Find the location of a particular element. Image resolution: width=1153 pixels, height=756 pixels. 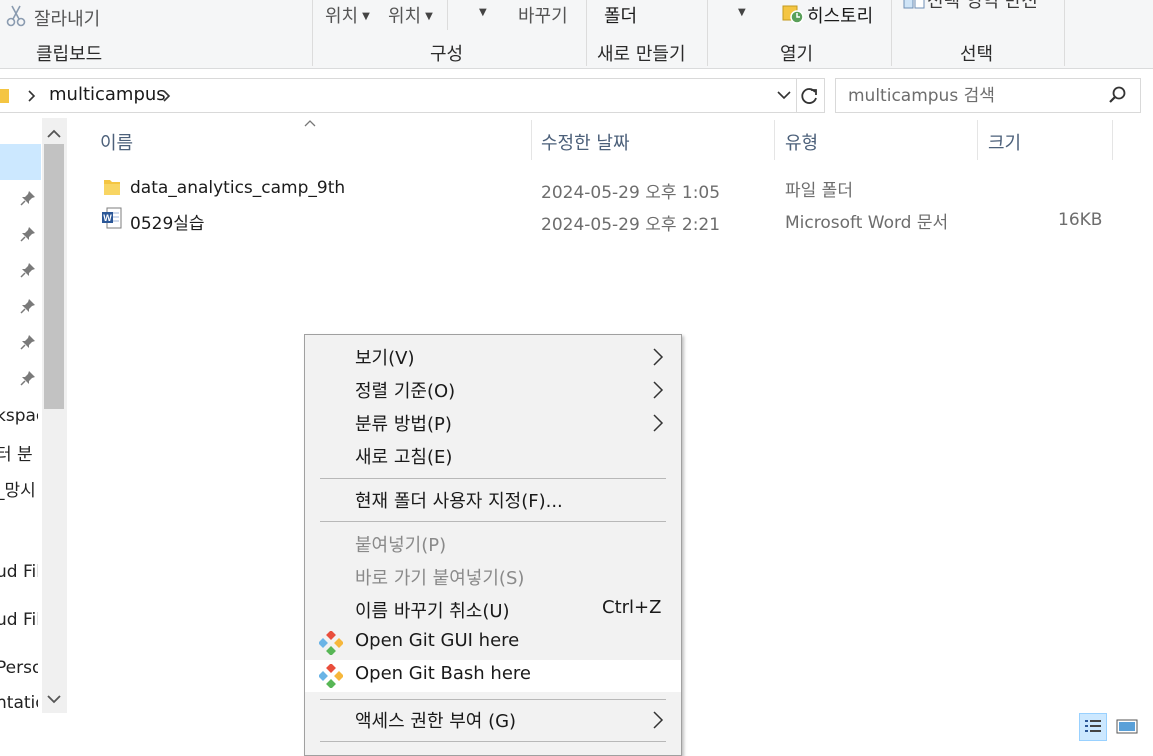

delete-dropdown: ▼ is located at coordinates (481, 12).